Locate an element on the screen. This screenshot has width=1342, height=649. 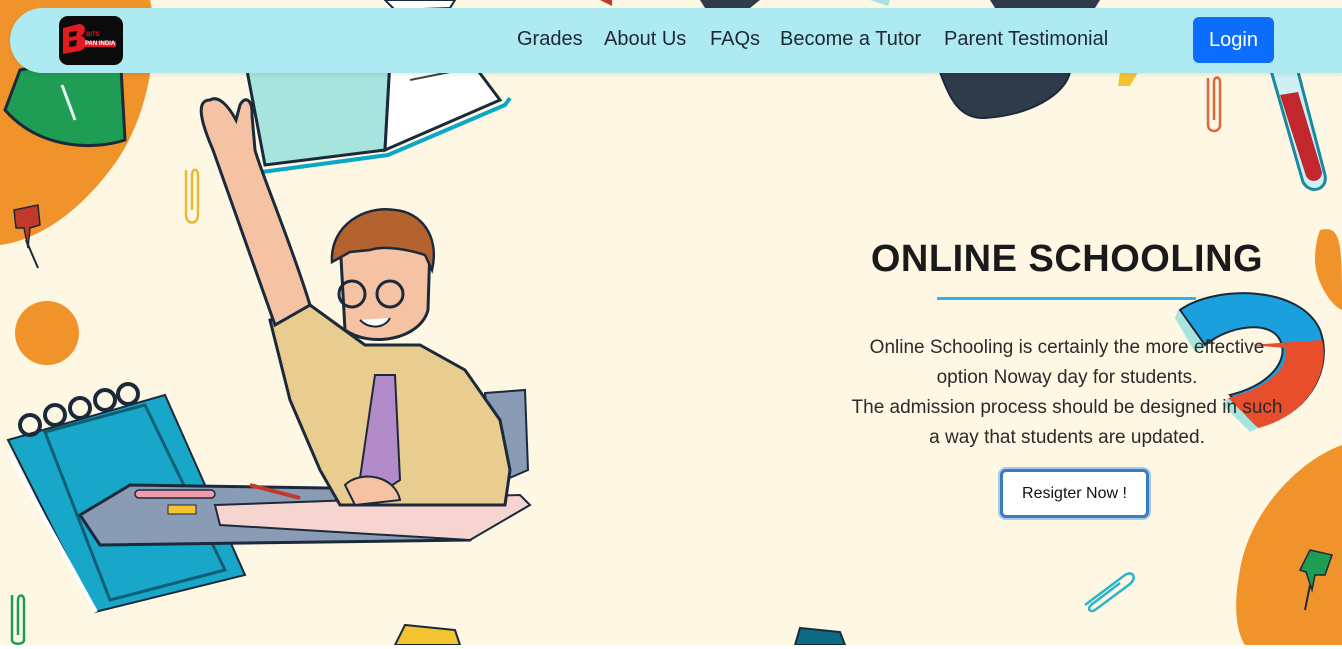
book-corner-icon is located at coordinates (820, 635).